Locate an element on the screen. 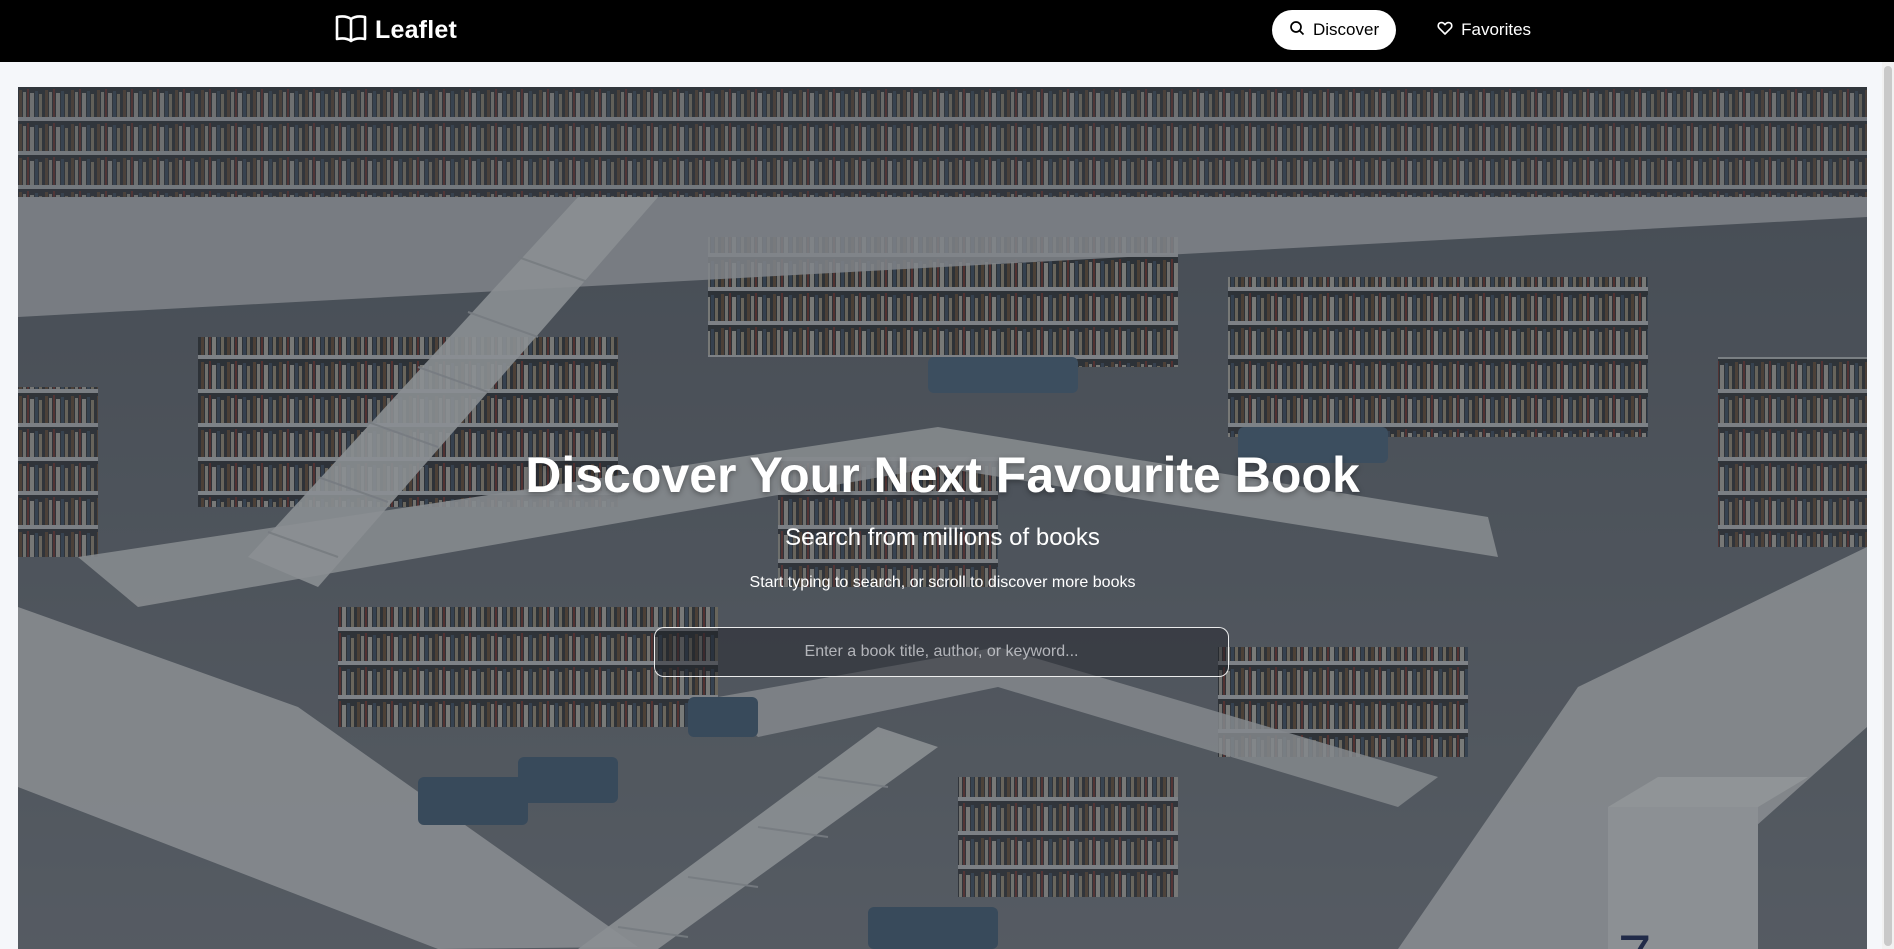 The height and width of the screenshot is (949, 1894). nav-discover-label: Discover is located at coordinates (1346, 29).